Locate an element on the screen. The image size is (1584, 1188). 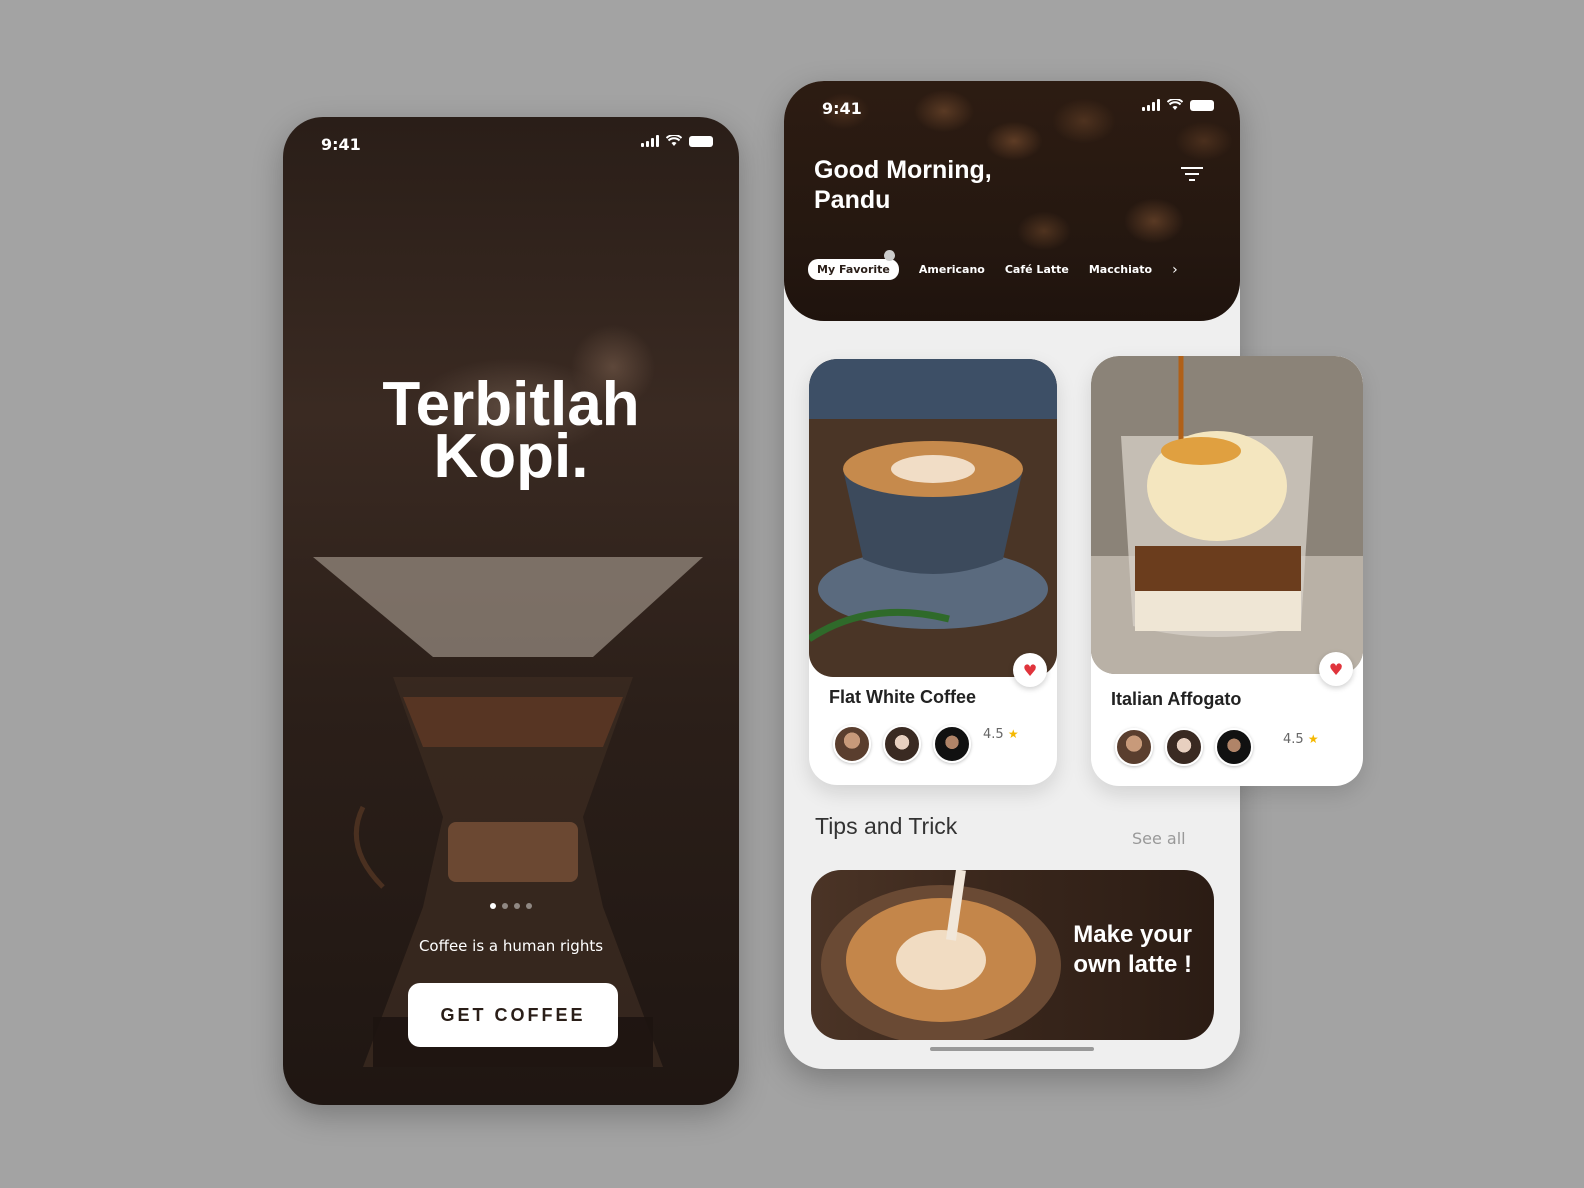
greeting: Good Morning, Pandu is located at coordinates (903, 185).